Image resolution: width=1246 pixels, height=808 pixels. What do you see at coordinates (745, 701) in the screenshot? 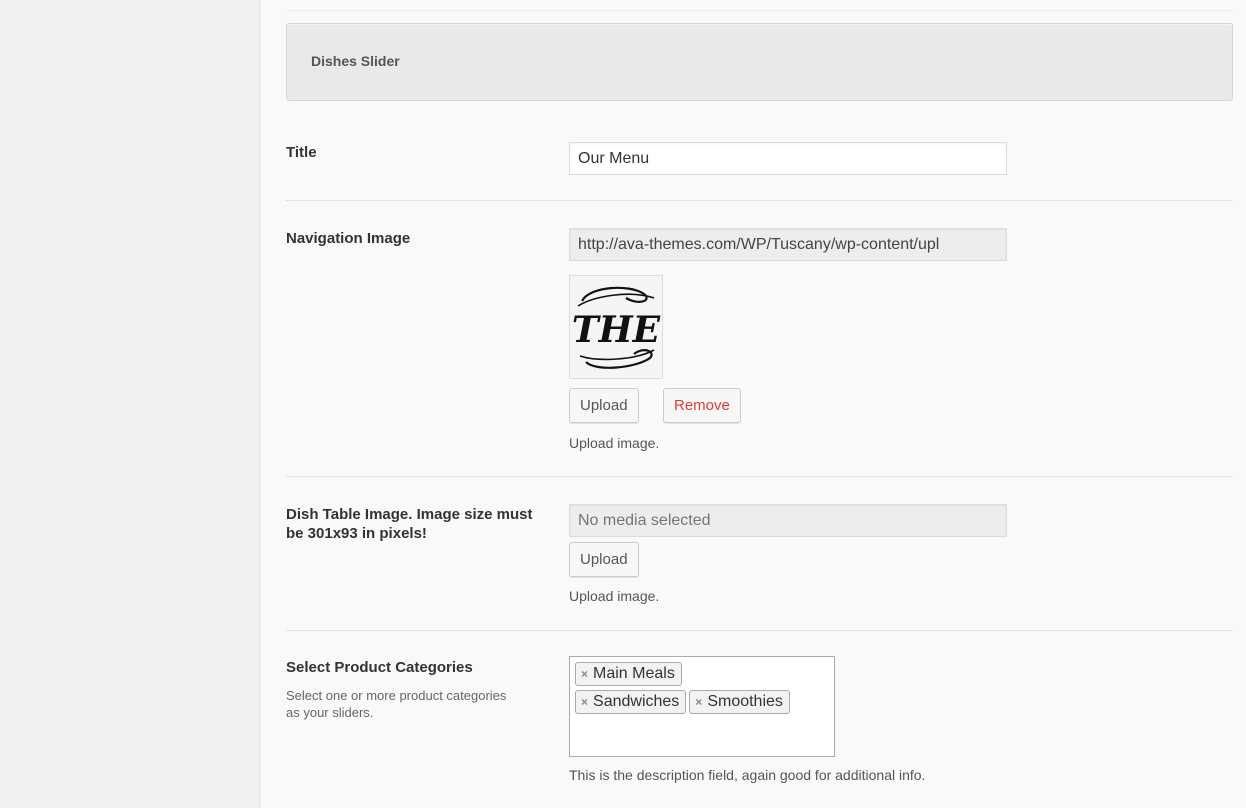
I see `category-tag-label: Smoothies` at bounding box center [745, 701].